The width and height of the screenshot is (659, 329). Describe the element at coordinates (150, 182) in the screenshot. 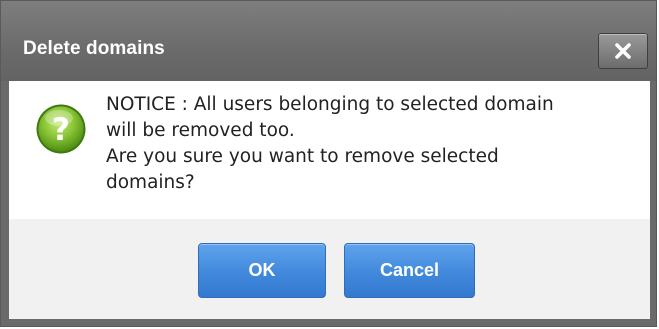

I see `message-line: domains?` at that location.